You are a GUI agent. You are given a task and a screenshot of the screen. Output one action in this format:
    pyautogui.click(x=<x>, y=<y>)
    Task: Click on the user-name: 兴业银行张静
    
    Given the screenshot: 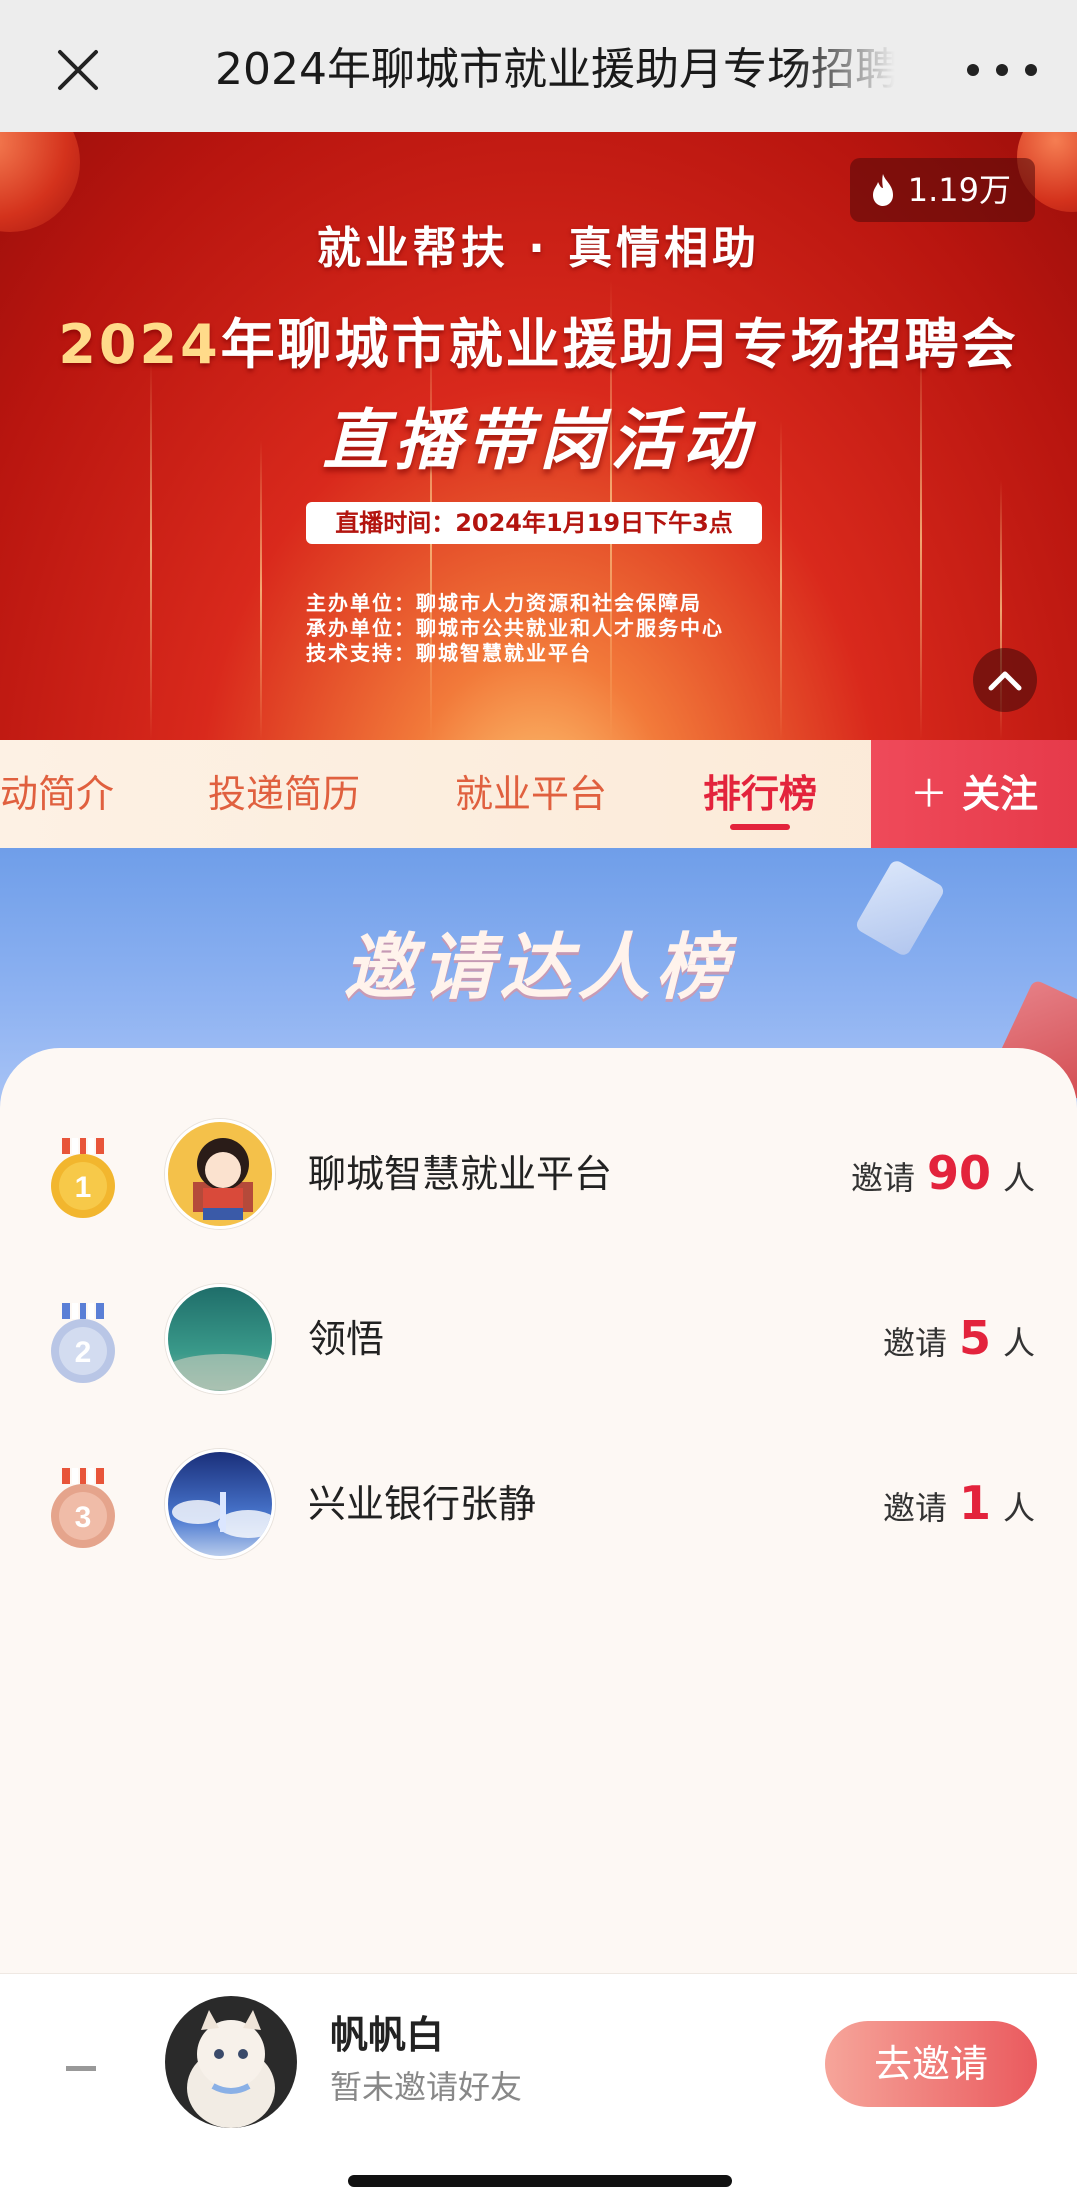 What is the action you would take?
    pyautogui.click(x=422, y=1504)
    